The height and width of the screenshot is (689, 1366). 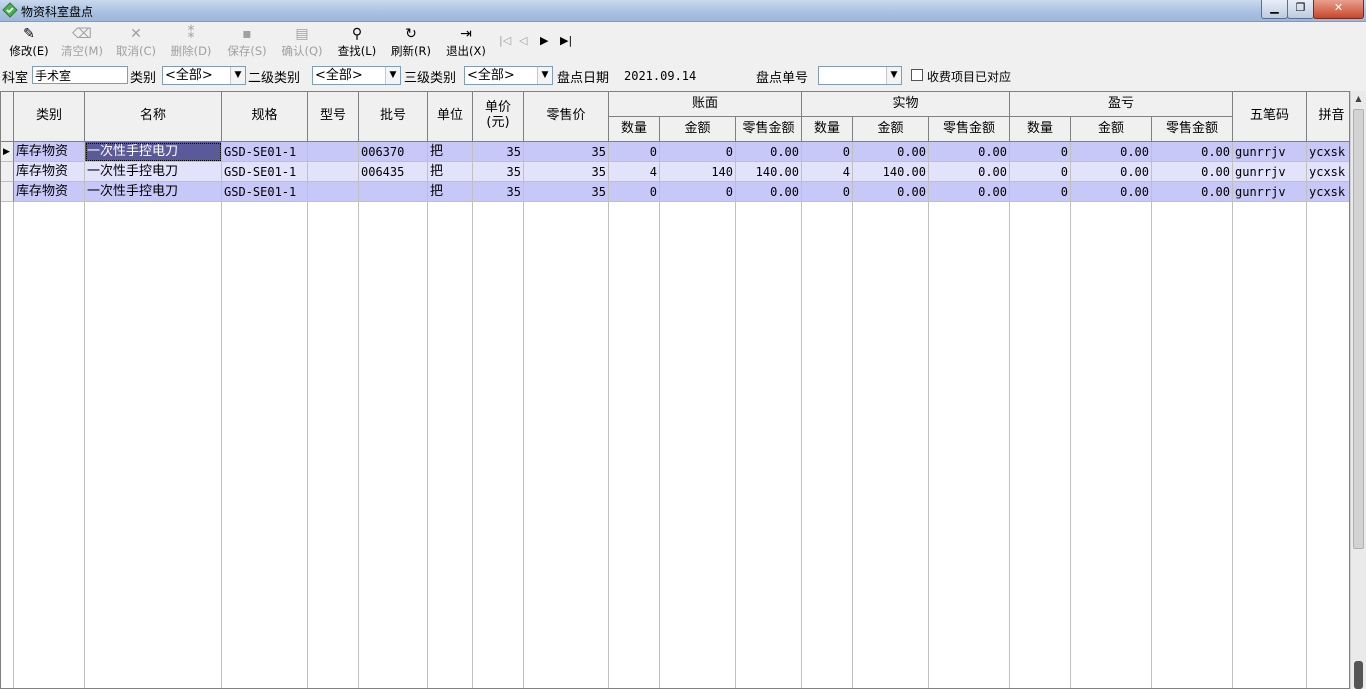 What do you see at coordinates (1040, 129) in the screenshot?
I see `header-diff-qty: 数量` at bounding box center [1040, 129].